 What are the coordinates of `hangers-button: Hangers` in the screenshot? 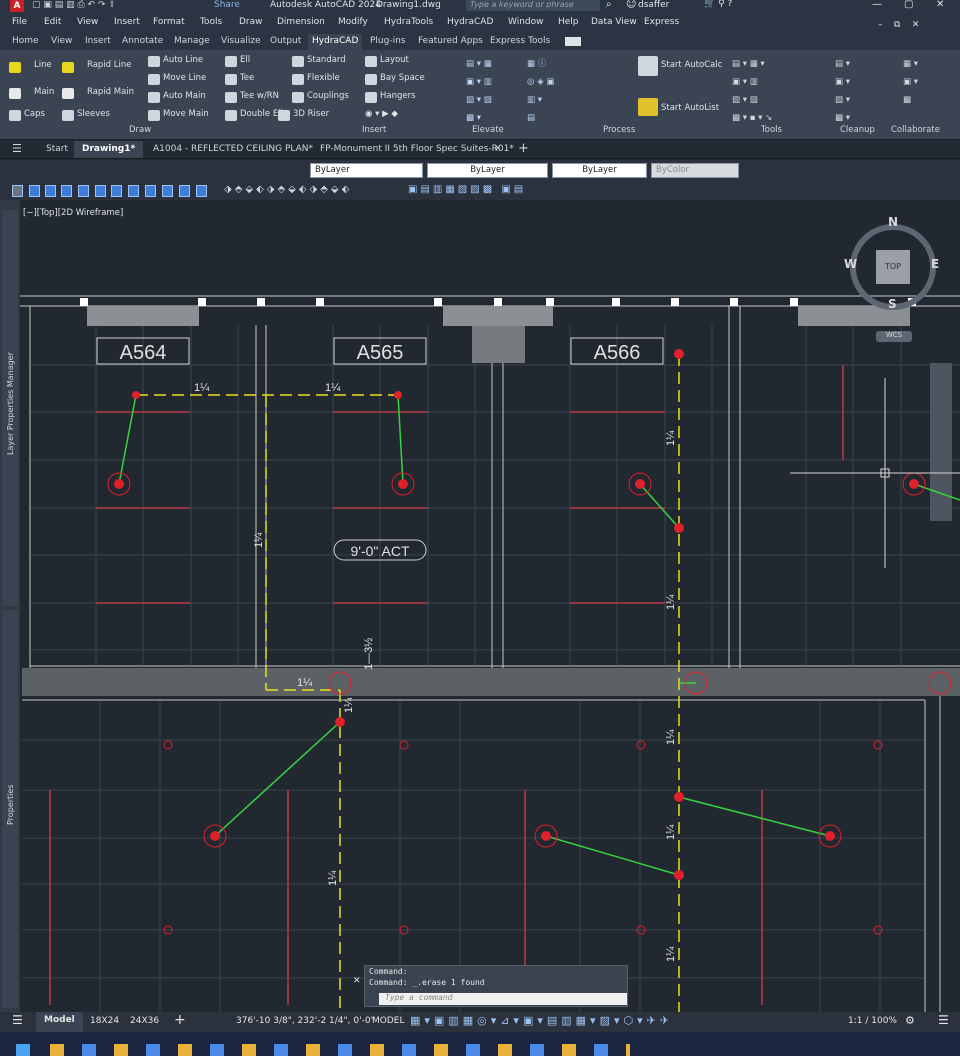 It's located at (398, 96).